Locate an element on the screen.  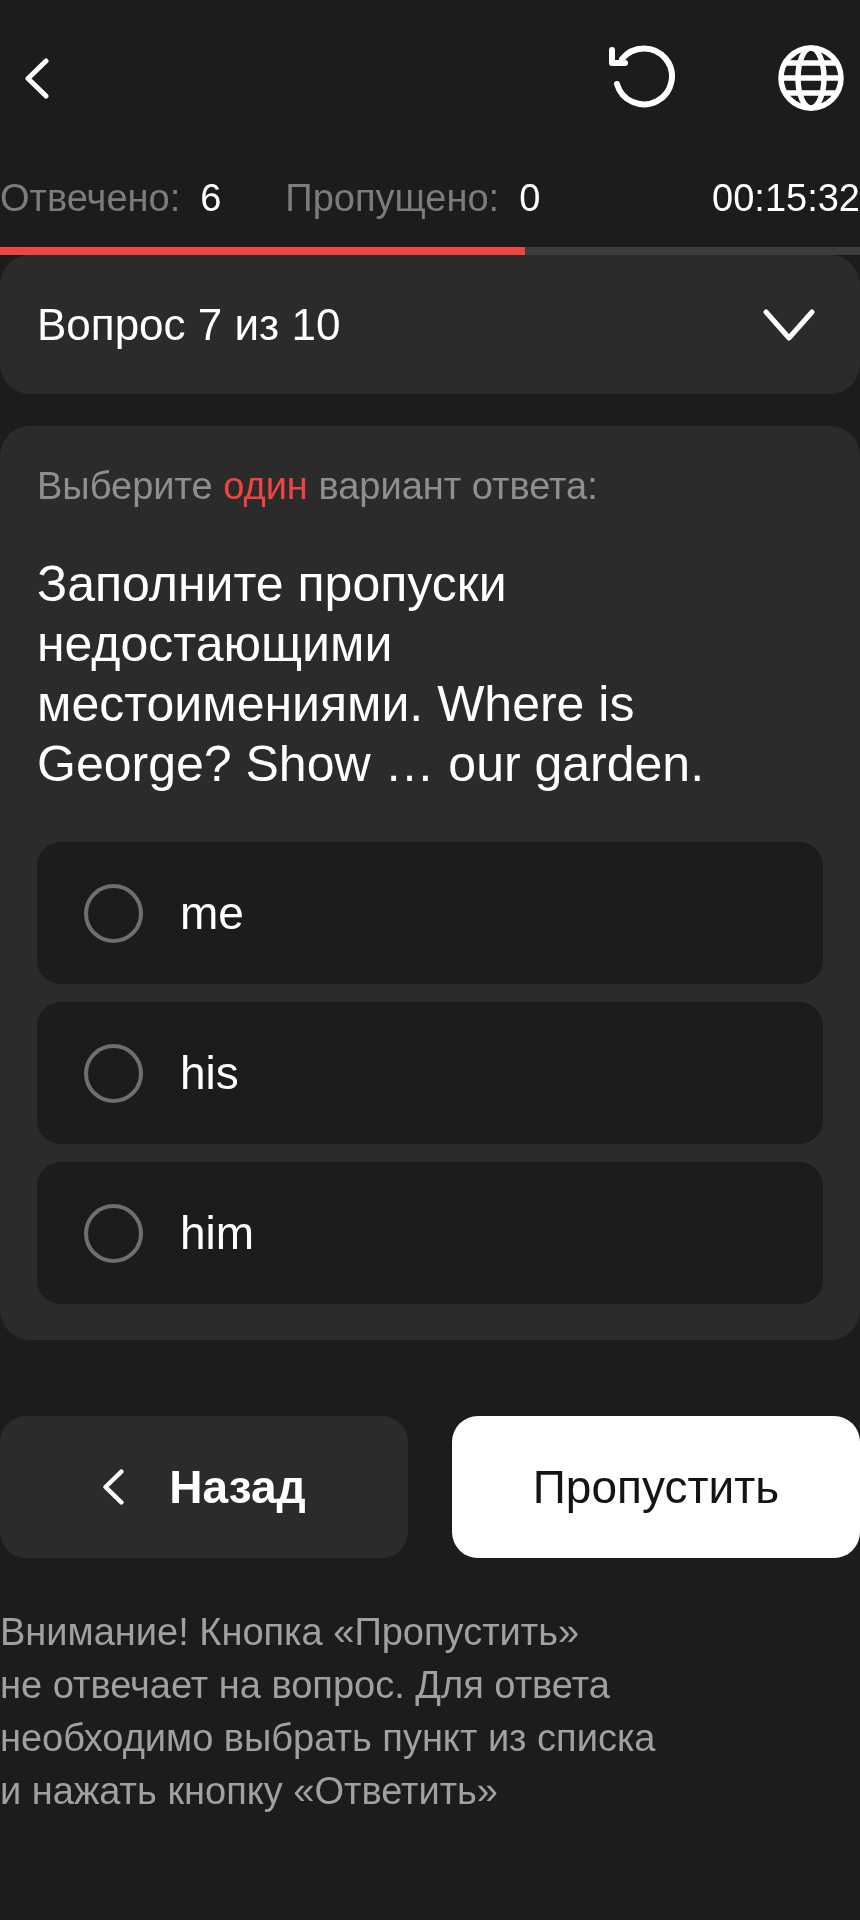
globe-icon is located at coordinates (811, 78).